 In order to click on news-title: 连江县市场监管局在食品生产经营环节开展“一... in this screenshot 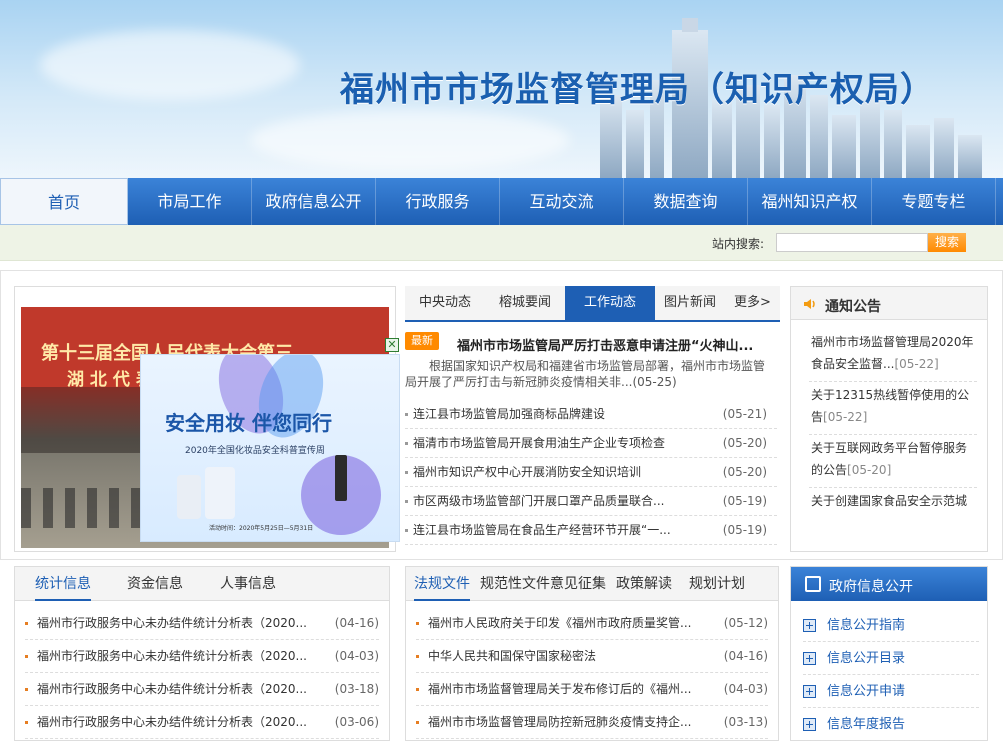, I will do `click(542, 530)`.